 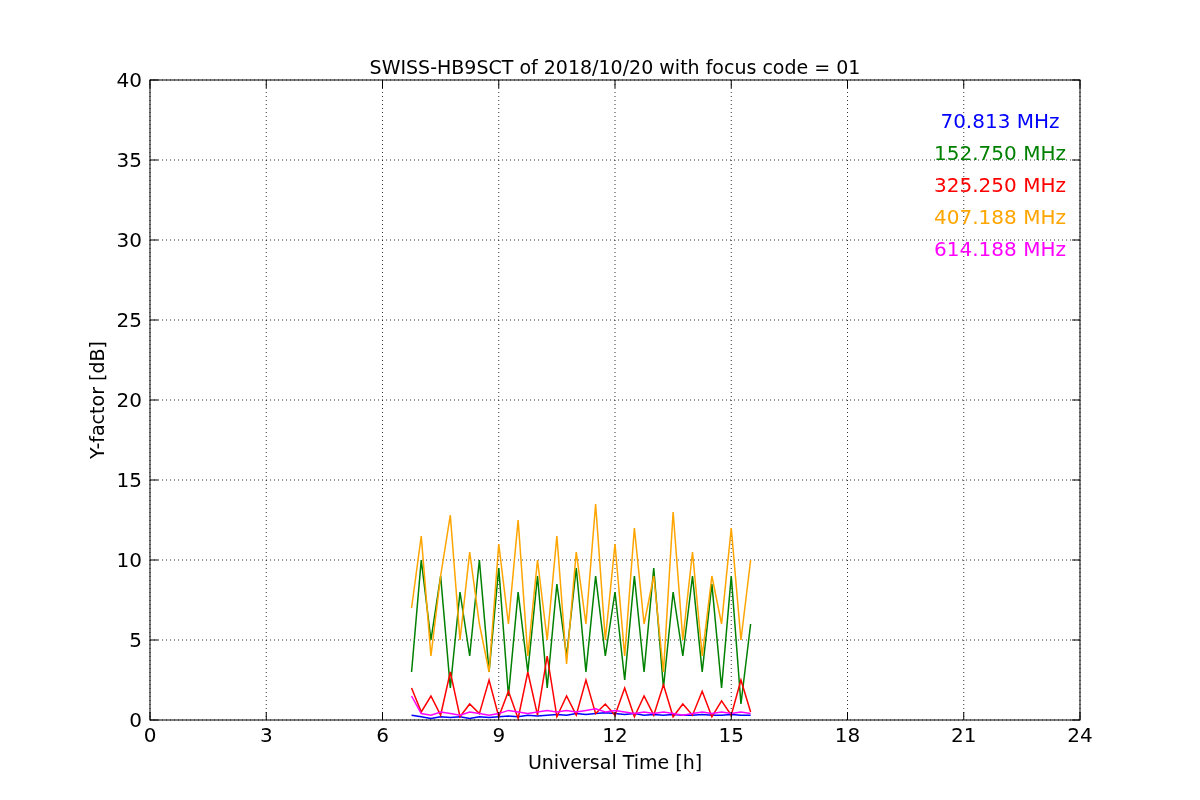 What do you see at coordinates (615, 67) in the screenshot?
I see `chart-title: SWISS-HB9SCT of 2018/10/20 with focus code = 01` at bounding box center [615, 67].